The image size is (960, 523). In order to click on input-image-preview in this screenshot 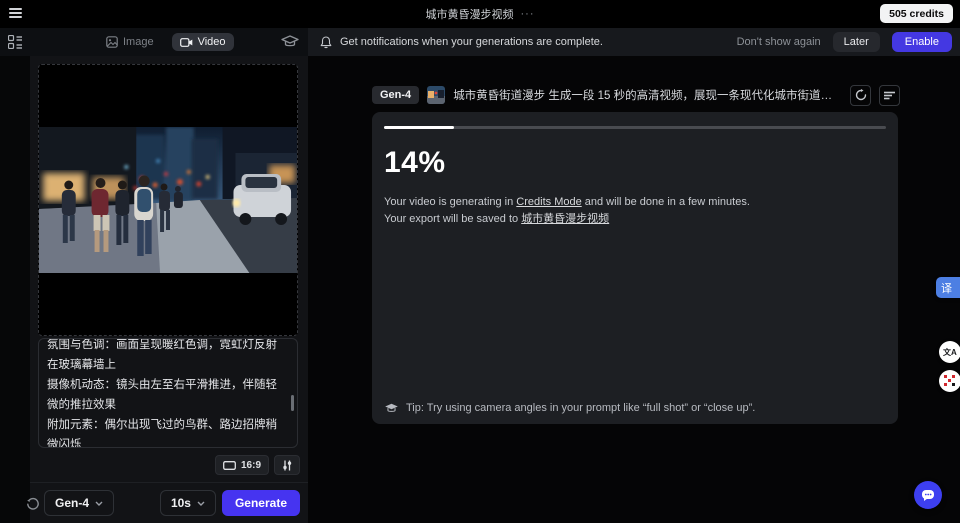, I will do `click(168, 200)`.